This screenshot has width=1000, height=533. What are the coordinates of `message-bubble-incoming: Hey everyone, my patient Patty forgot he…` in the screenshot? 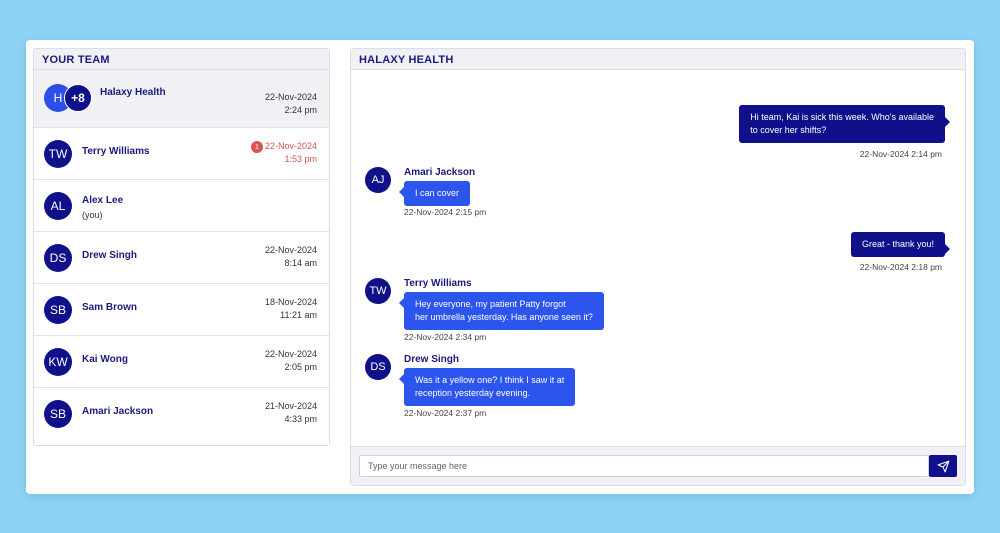 It's located at (501, 311).